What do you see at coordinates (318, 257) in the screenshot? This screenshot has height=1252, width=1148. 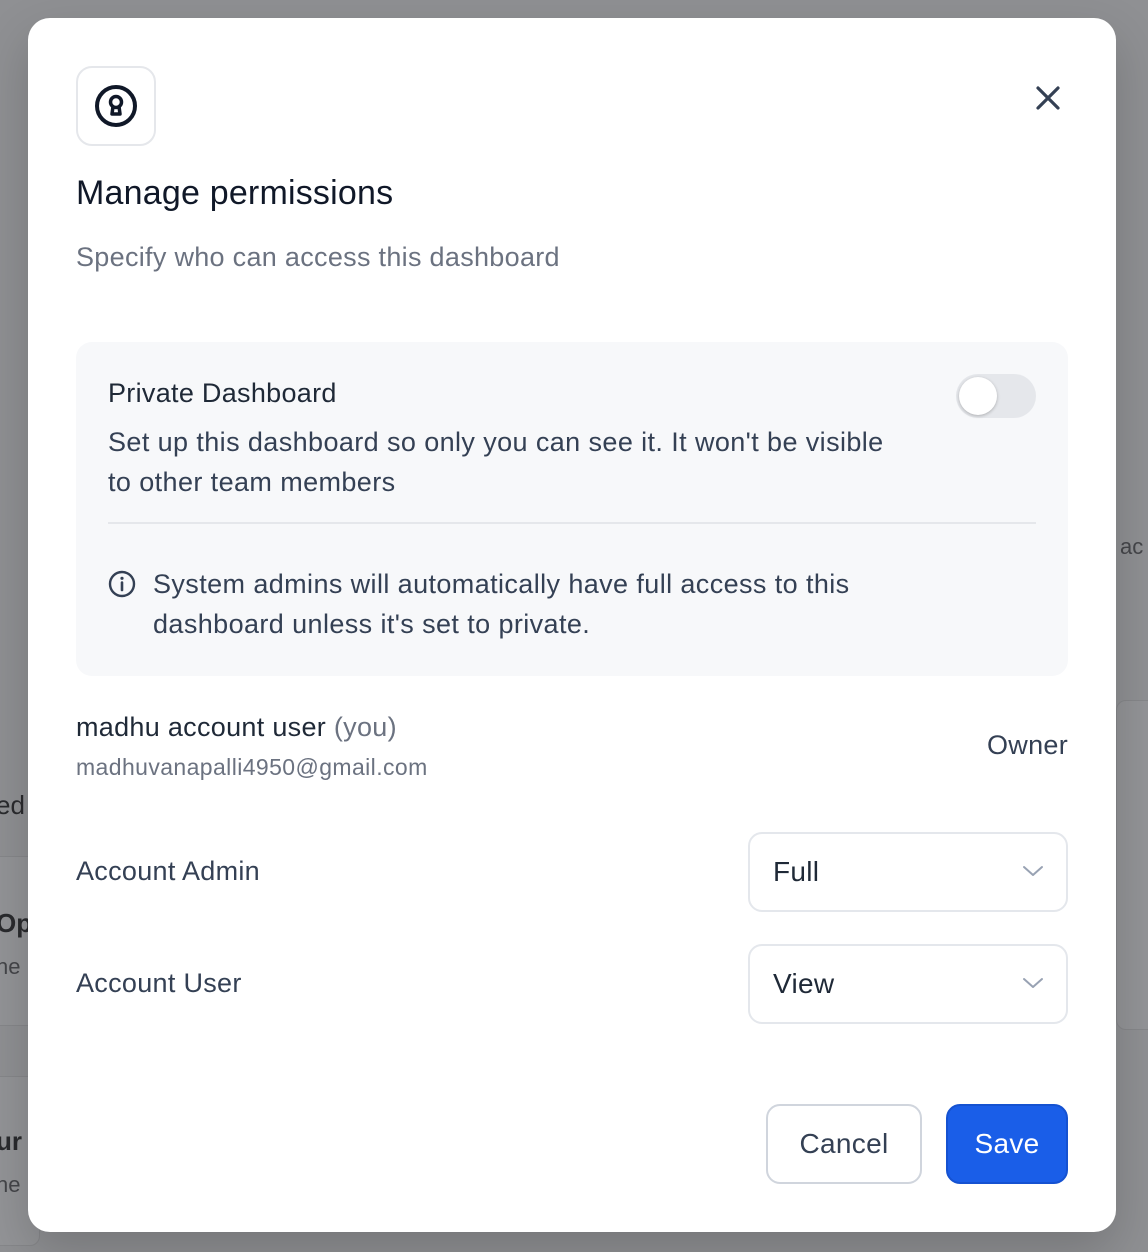 I see `modal-subtitle: Specify who can access this dashboard` at bounding box center [318, 257].